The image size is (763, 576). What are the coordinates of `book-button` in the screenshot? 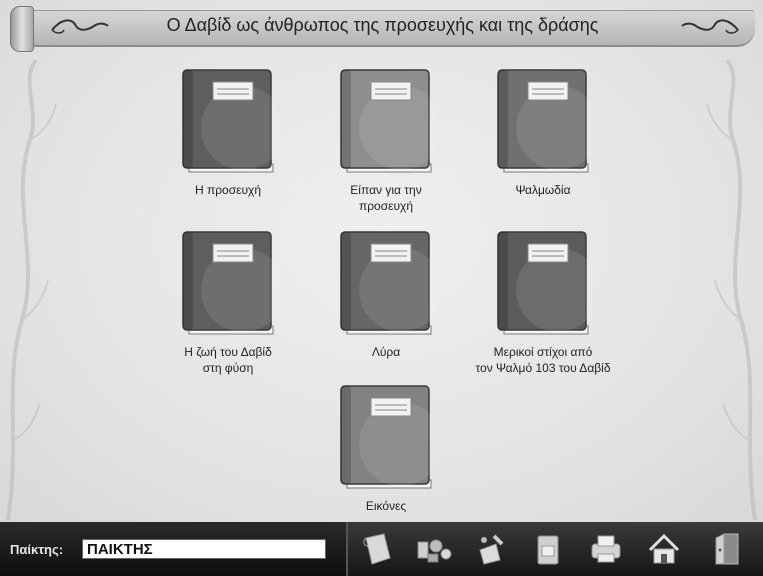 It's located at (548, 549).